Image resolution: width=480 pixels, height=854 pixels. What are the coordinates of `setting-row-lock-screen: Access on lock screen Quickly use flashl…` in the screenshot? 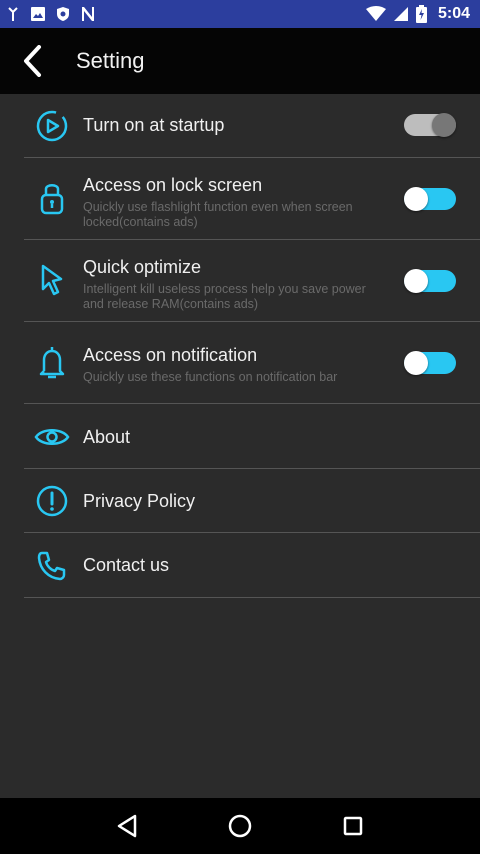 It's located at (240, 199).